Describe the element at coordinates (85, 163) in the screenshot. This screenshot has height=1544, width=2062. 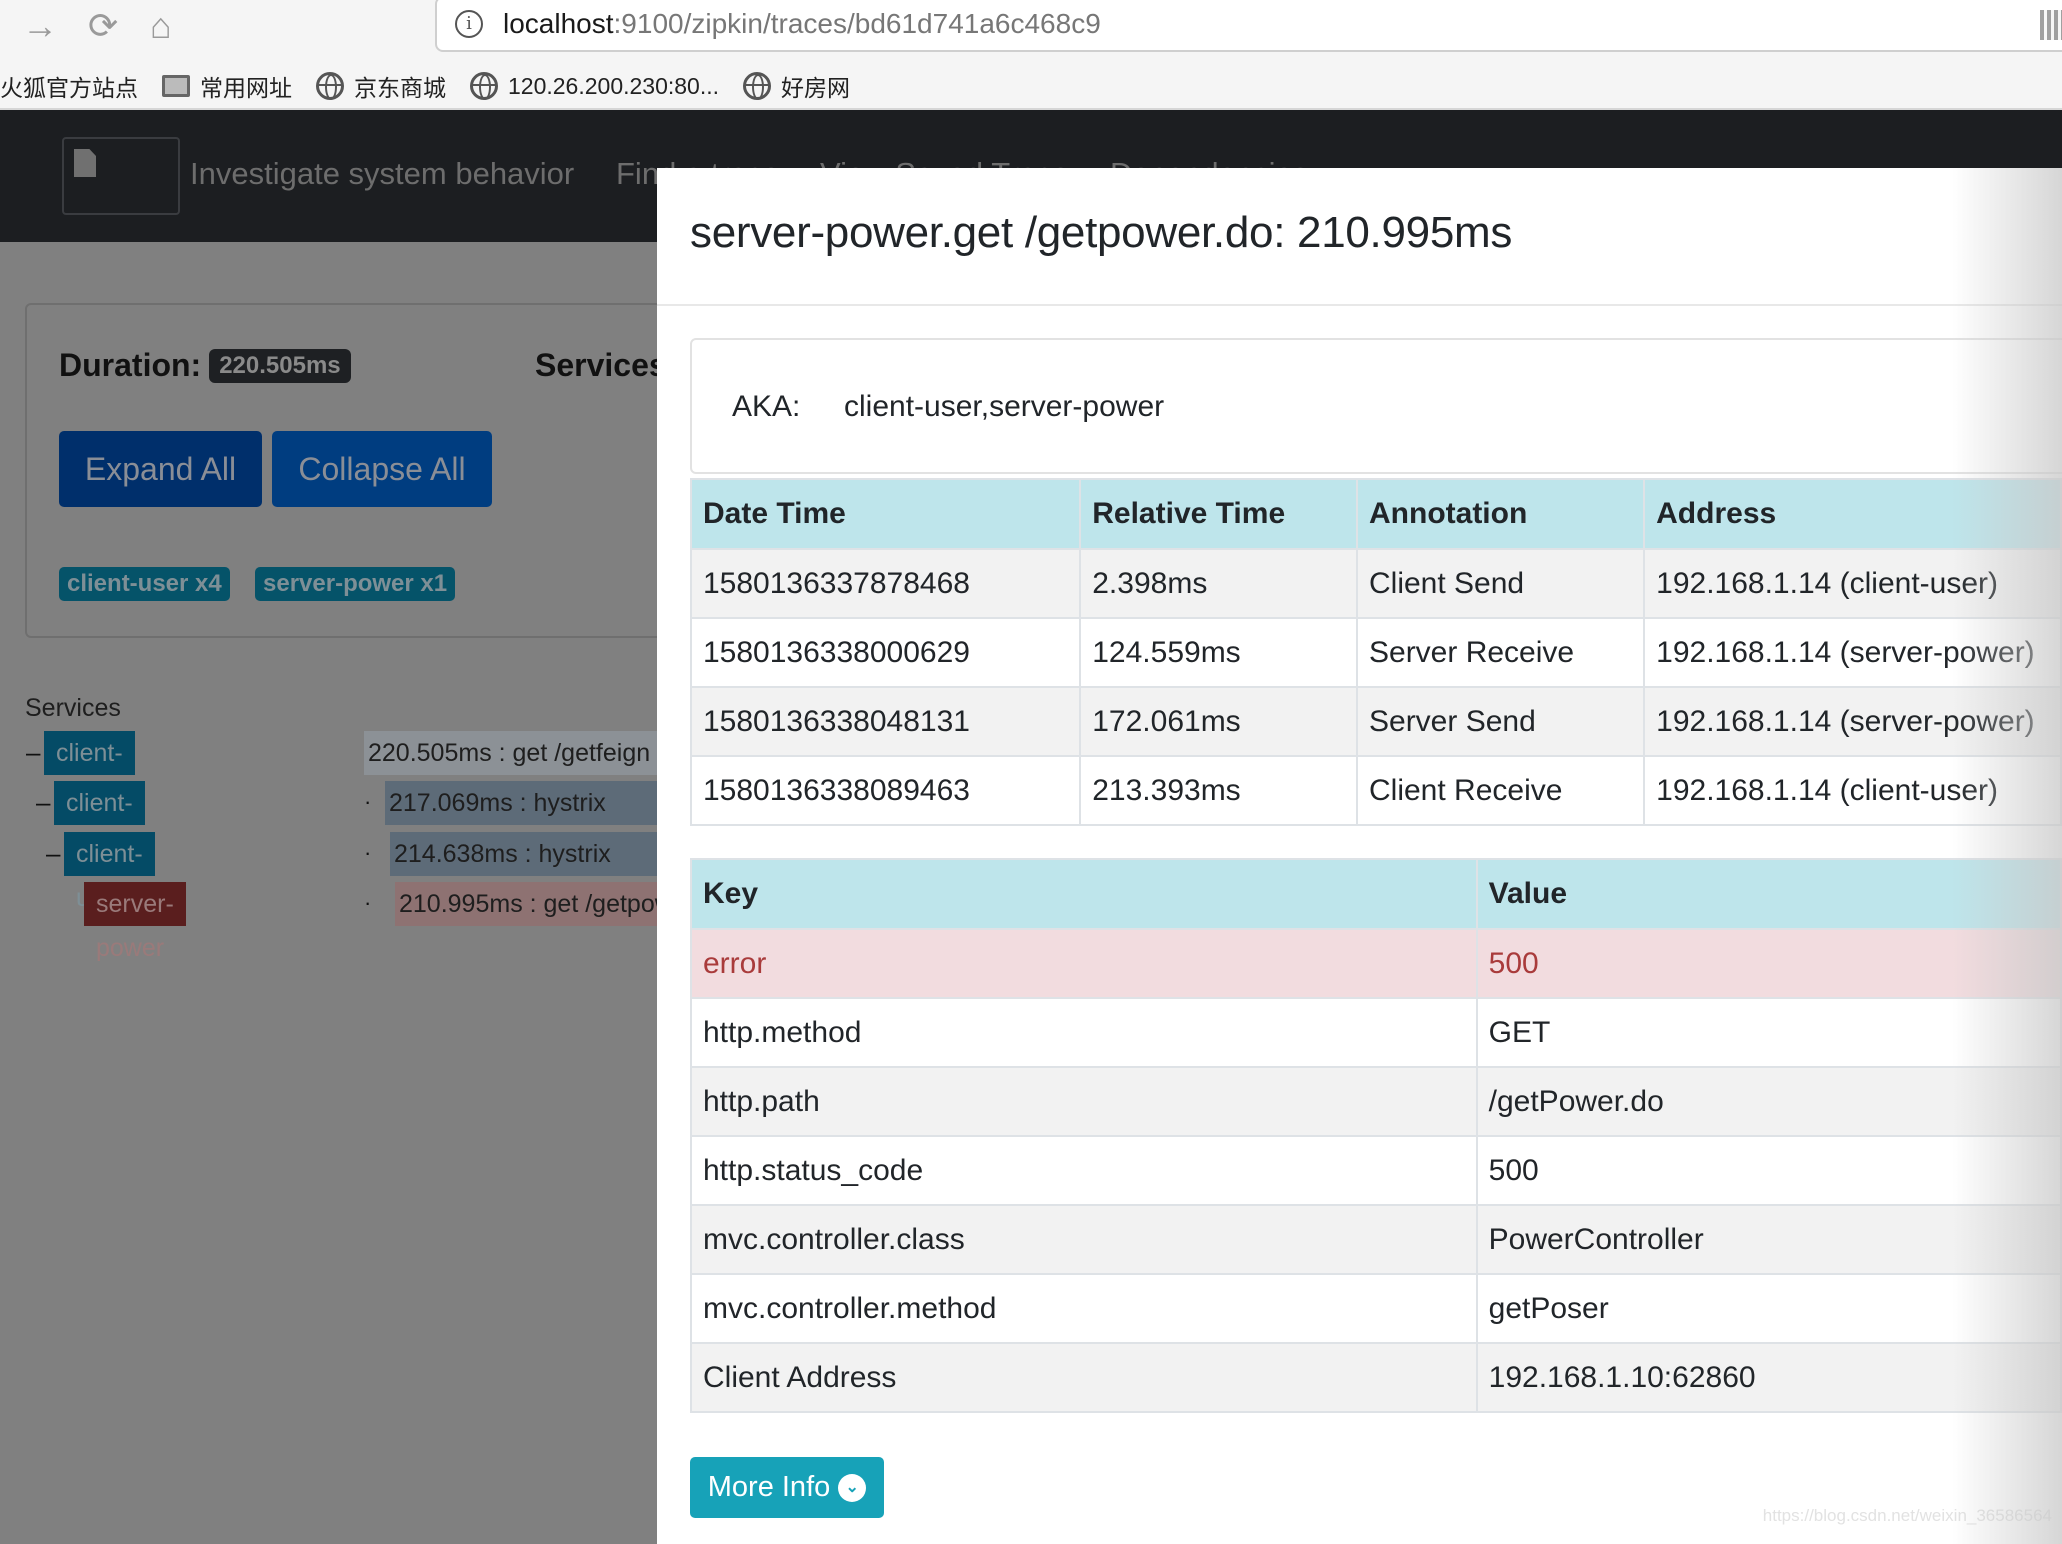
I see `broken-image-icon` at that location.